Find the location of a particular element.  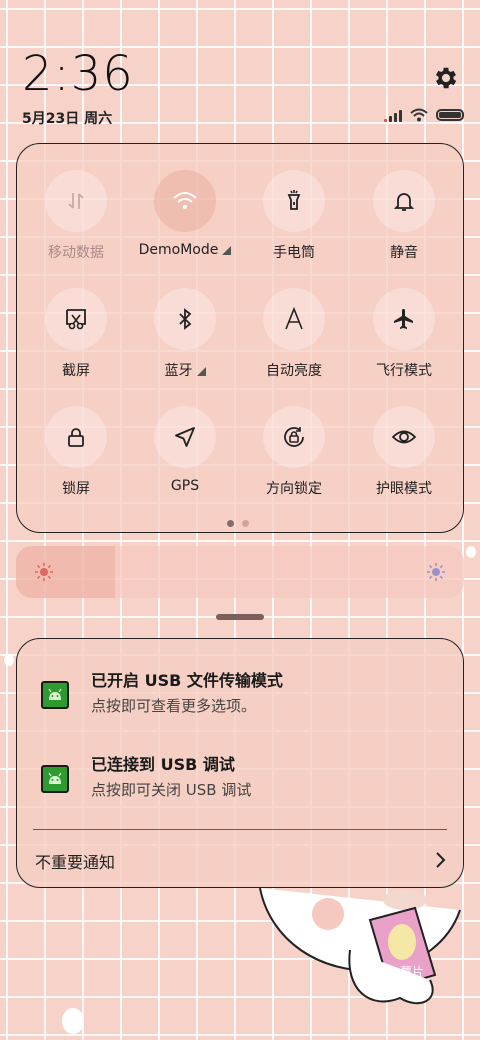

tile-flashlight: 手电筒 is located at coordinates (294, 216).